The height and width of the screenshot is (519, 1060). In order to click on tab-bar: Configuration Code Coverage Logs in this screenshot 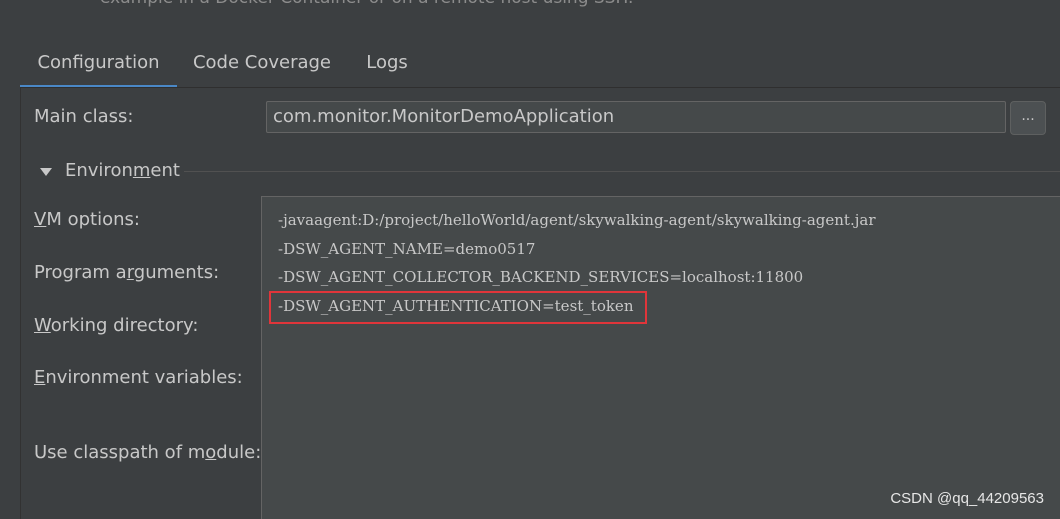, I will do `click(540, 66)`.